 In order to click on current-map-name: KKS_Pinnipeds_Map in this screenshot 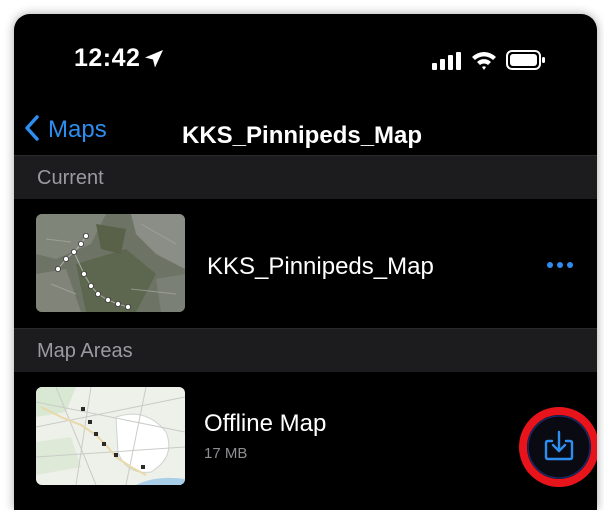, I will do `click(320, 266)`.